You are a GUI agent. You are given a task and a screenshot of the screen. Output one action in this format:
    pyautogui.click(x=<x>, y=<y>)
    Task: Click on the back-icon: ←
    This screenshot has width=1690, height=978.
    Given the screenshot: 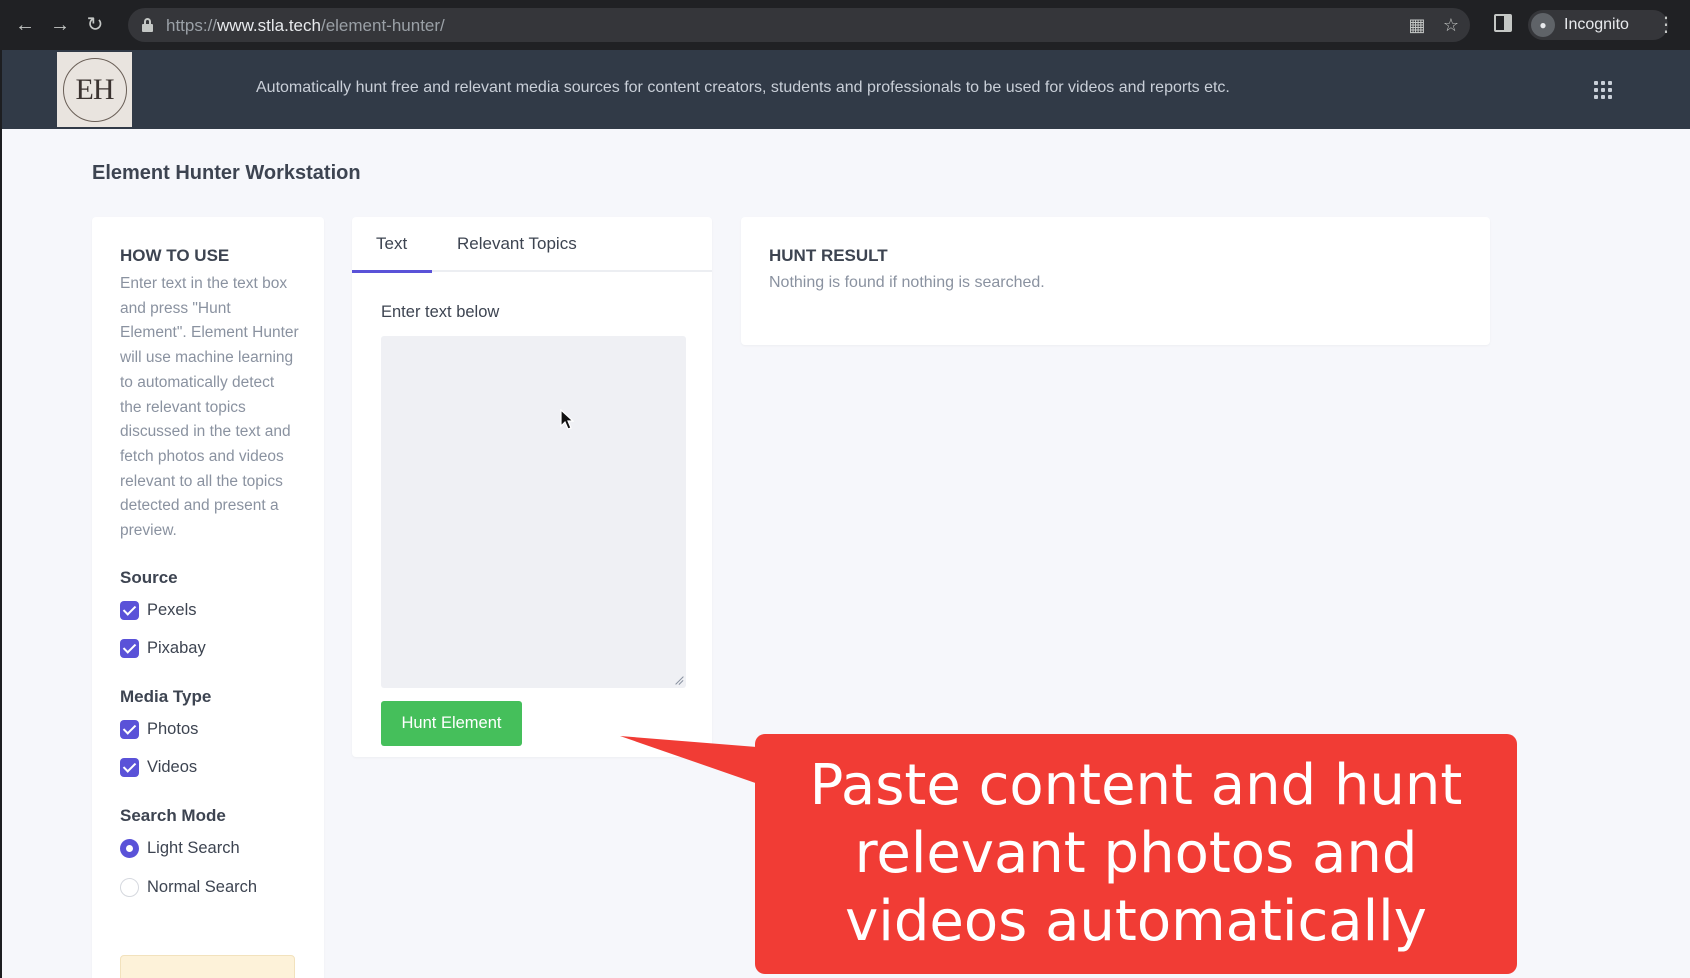 What is the action you would take?
    pyautogui.click(x=25, y=25)
    